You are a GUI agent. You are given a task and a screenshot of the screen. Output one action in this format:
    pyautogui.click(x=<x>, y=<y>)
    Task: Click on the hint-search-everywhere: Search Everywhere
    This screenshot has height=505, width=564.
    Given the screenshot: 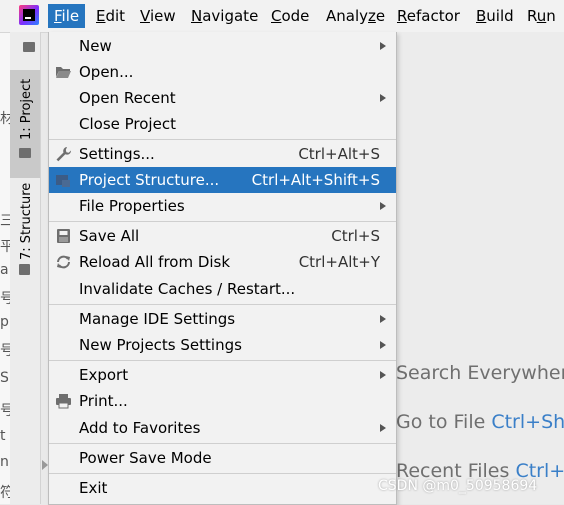 What is the action you would take?
    pyautogui.click(x=480, y=373)
    